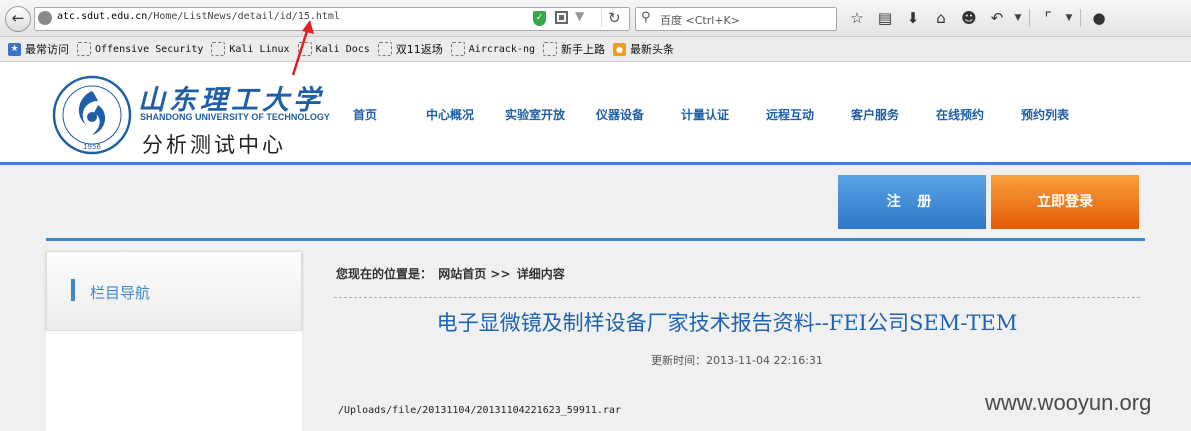  I want to click on shield-icon: ✓, so click(539, 18).